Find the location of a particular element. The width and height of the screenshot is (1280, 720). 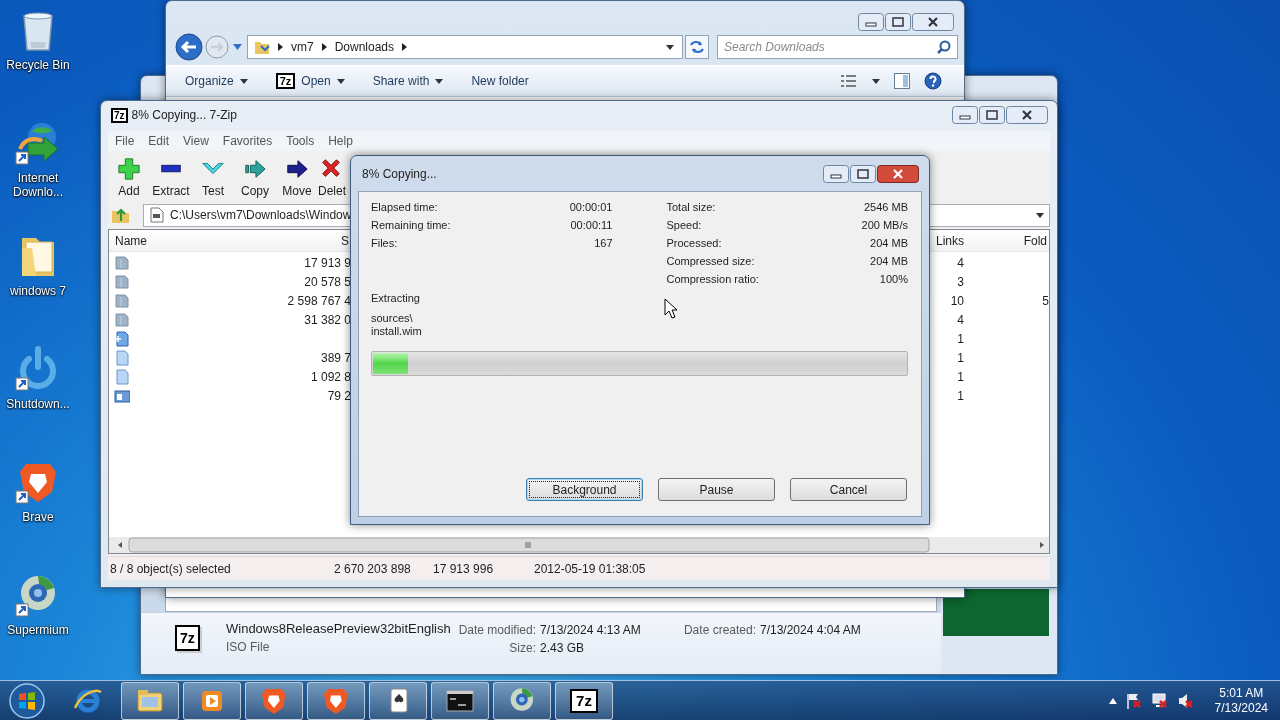

status-text: 8 / 8 object(s) selected is located at coordinates (170, 568).